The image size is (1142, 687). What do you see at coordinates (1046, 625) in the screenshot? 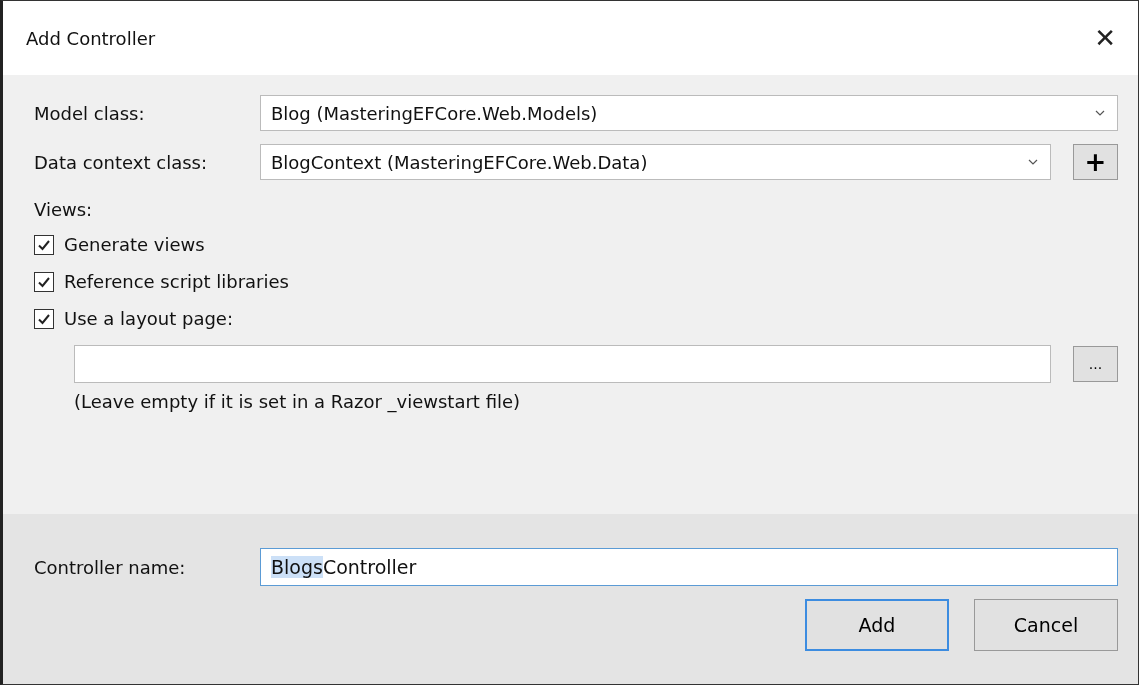
I see `cancel-button: Cancel` at bounding box center [1046, 625].